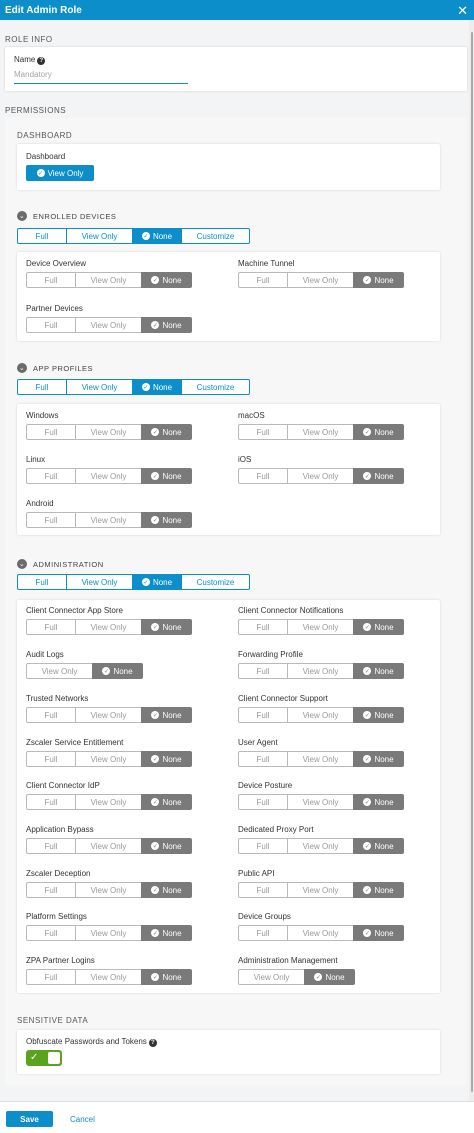 The height and width of the screenshot is (1133, 474). Describe the element at coordinates (166, 280) in the screenshot. I see `device-overview-option-none: ✓ None` at that location.